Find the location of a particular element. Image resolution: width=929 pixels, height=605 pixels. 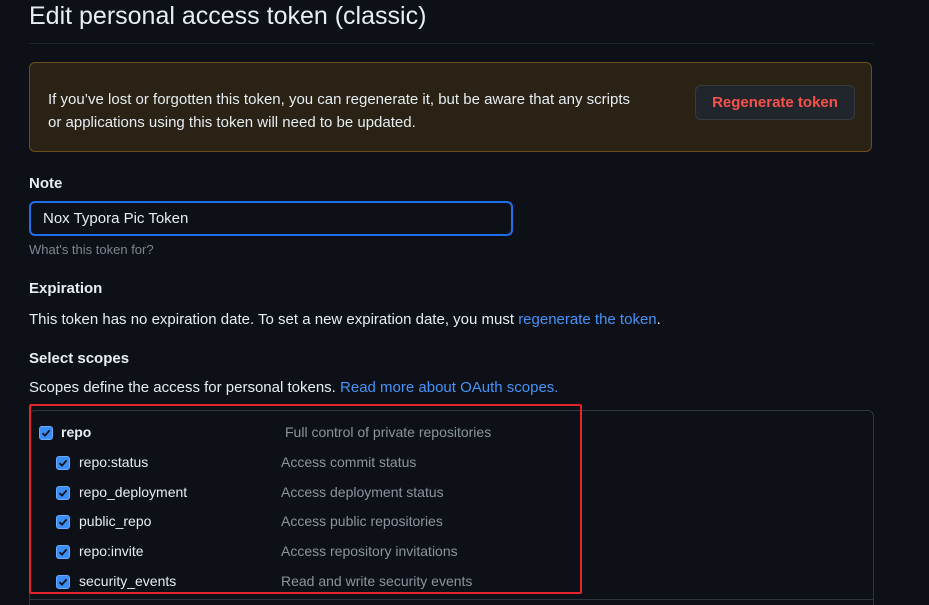

scope-name: security_events is located at coordinates (128, 581).